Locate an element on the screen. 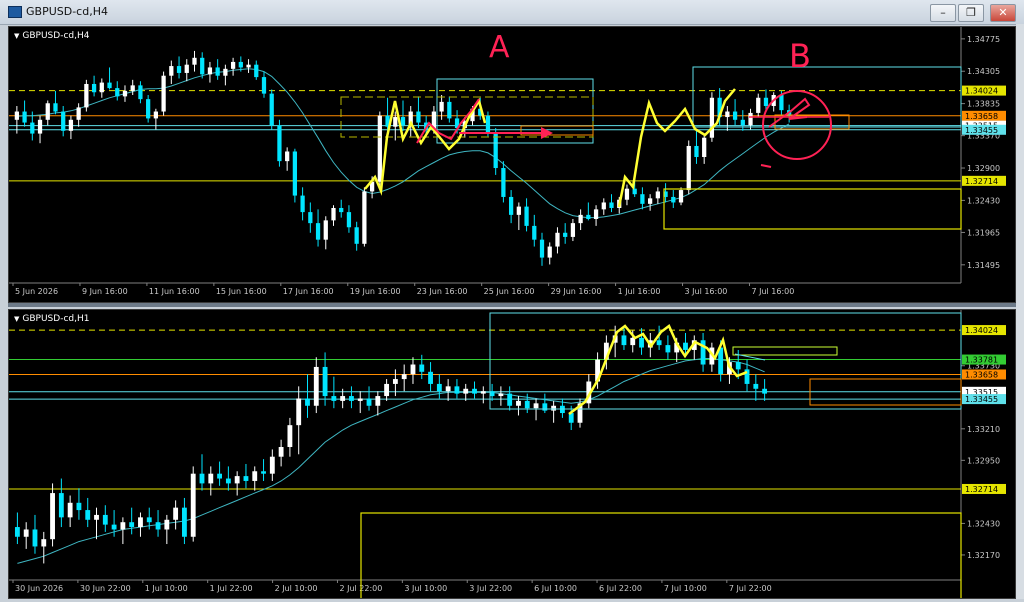 The width and height of the screenshot is (1024, 602). zone-rectangle-cyan is located at coordinates (725, 361).